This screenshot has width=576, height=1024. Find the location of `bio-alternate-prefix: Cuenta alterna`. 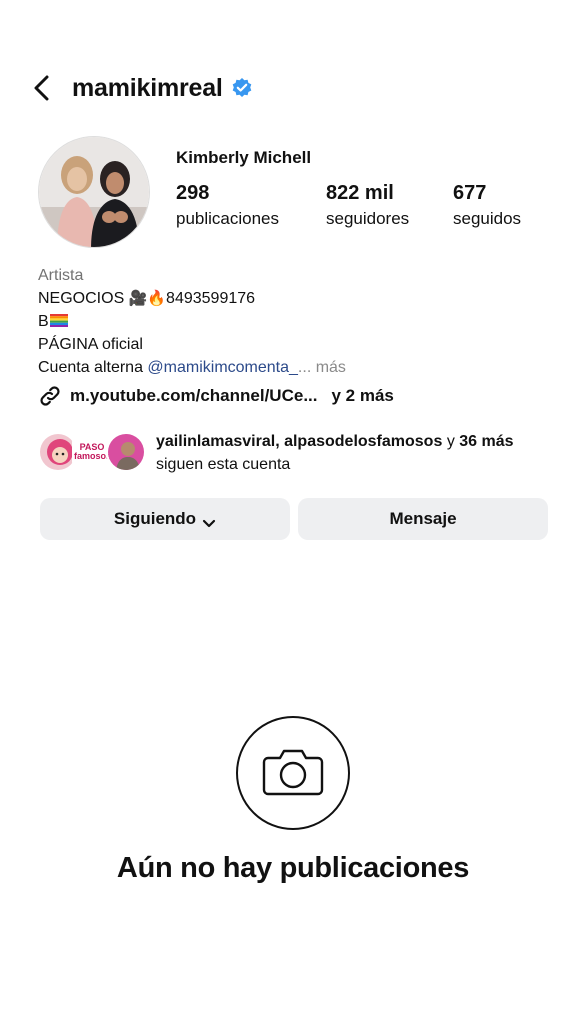

bio-alternate-prefix: Cuenta alterna is located at coordinates (90, 367).